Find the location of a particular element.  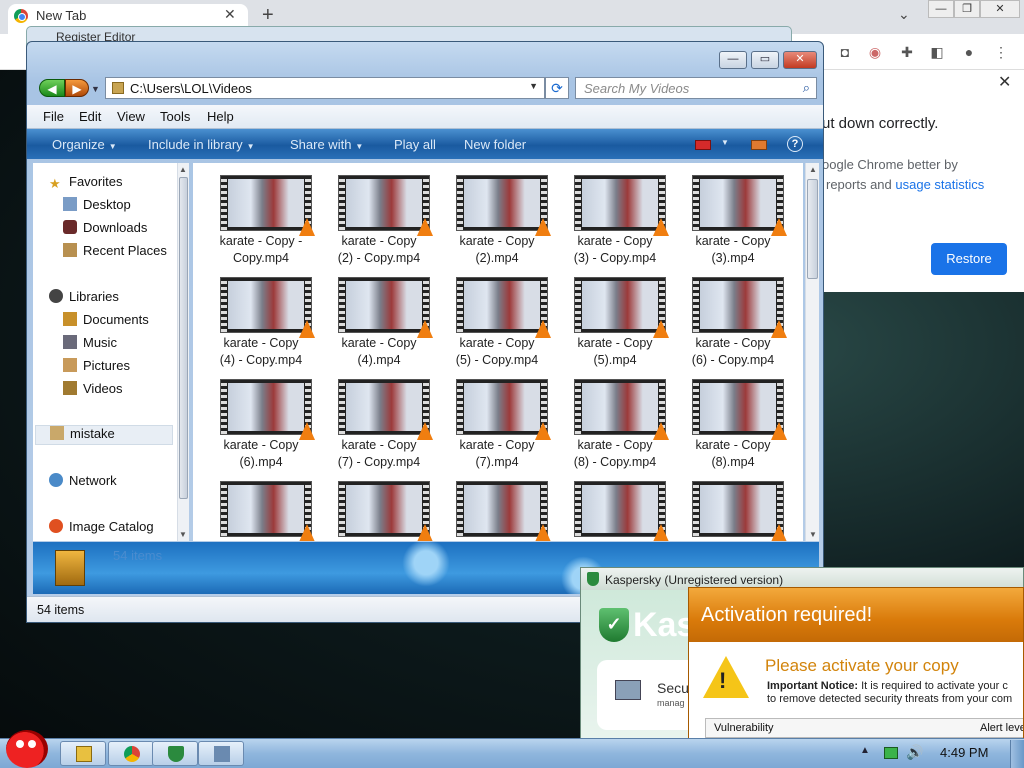

new-tab-button: + is located at coordinates (268, 15).